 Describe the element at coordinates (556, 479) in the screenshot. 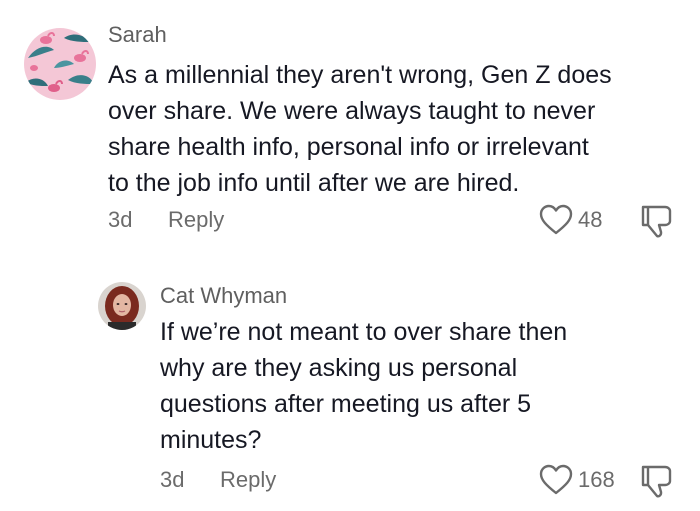

I see `heart-outline-icon` at that location.